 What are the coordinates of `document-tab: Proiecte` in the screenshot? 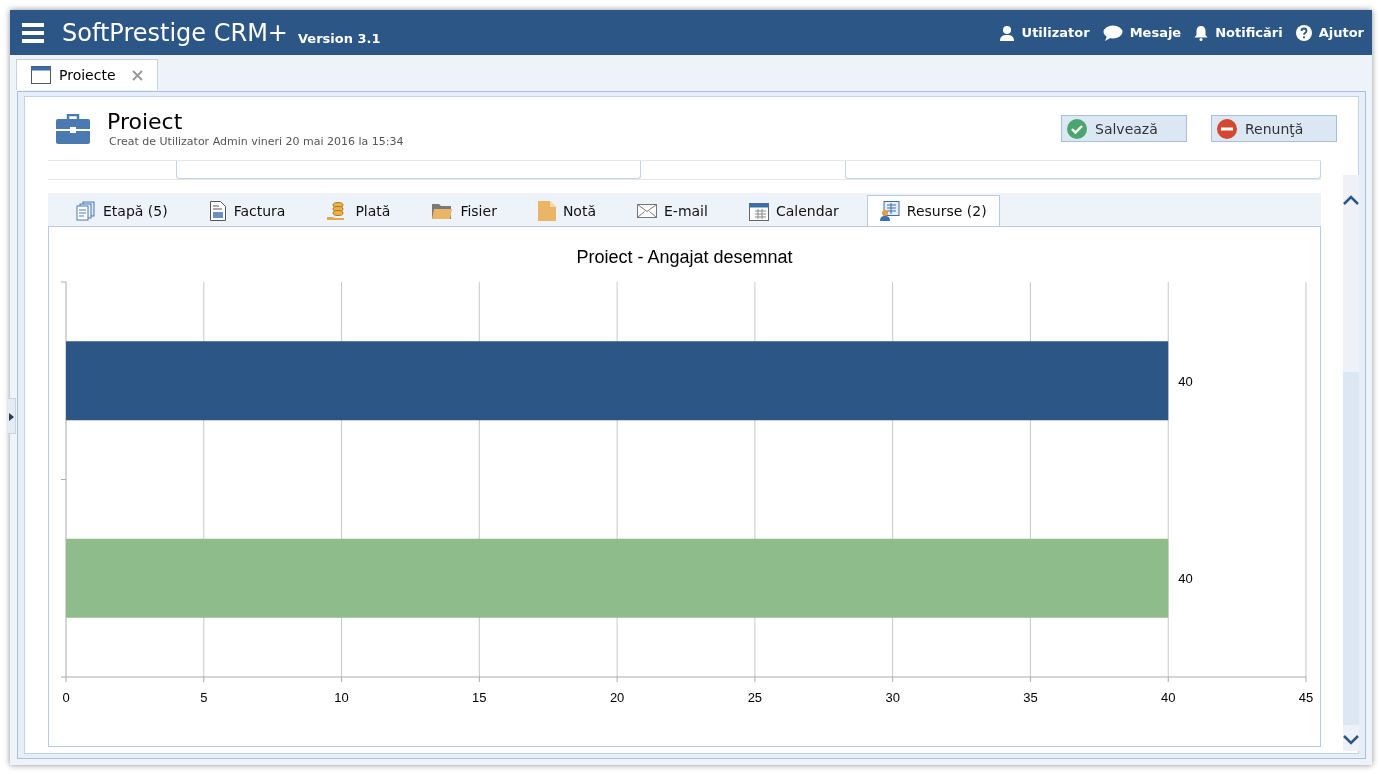 It's located at (87, 74).